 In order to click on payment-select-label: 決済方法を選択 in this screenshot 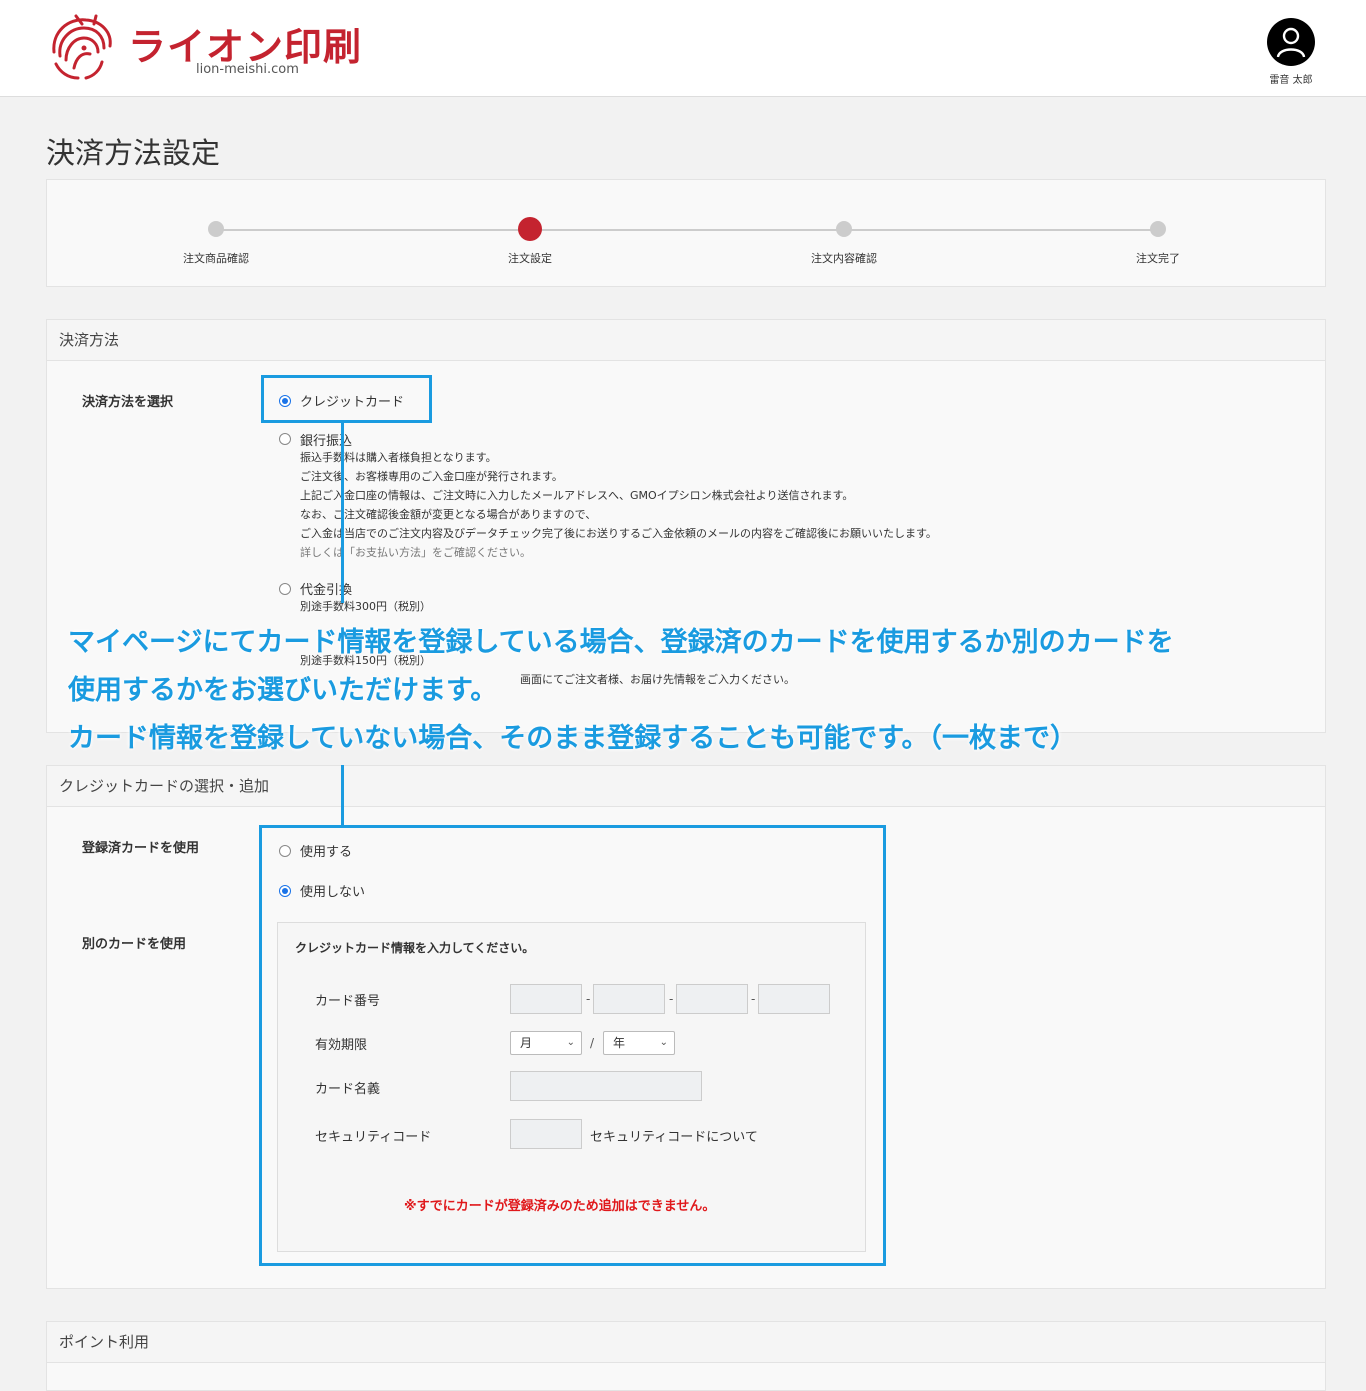, I will do `click(128, 402)`.